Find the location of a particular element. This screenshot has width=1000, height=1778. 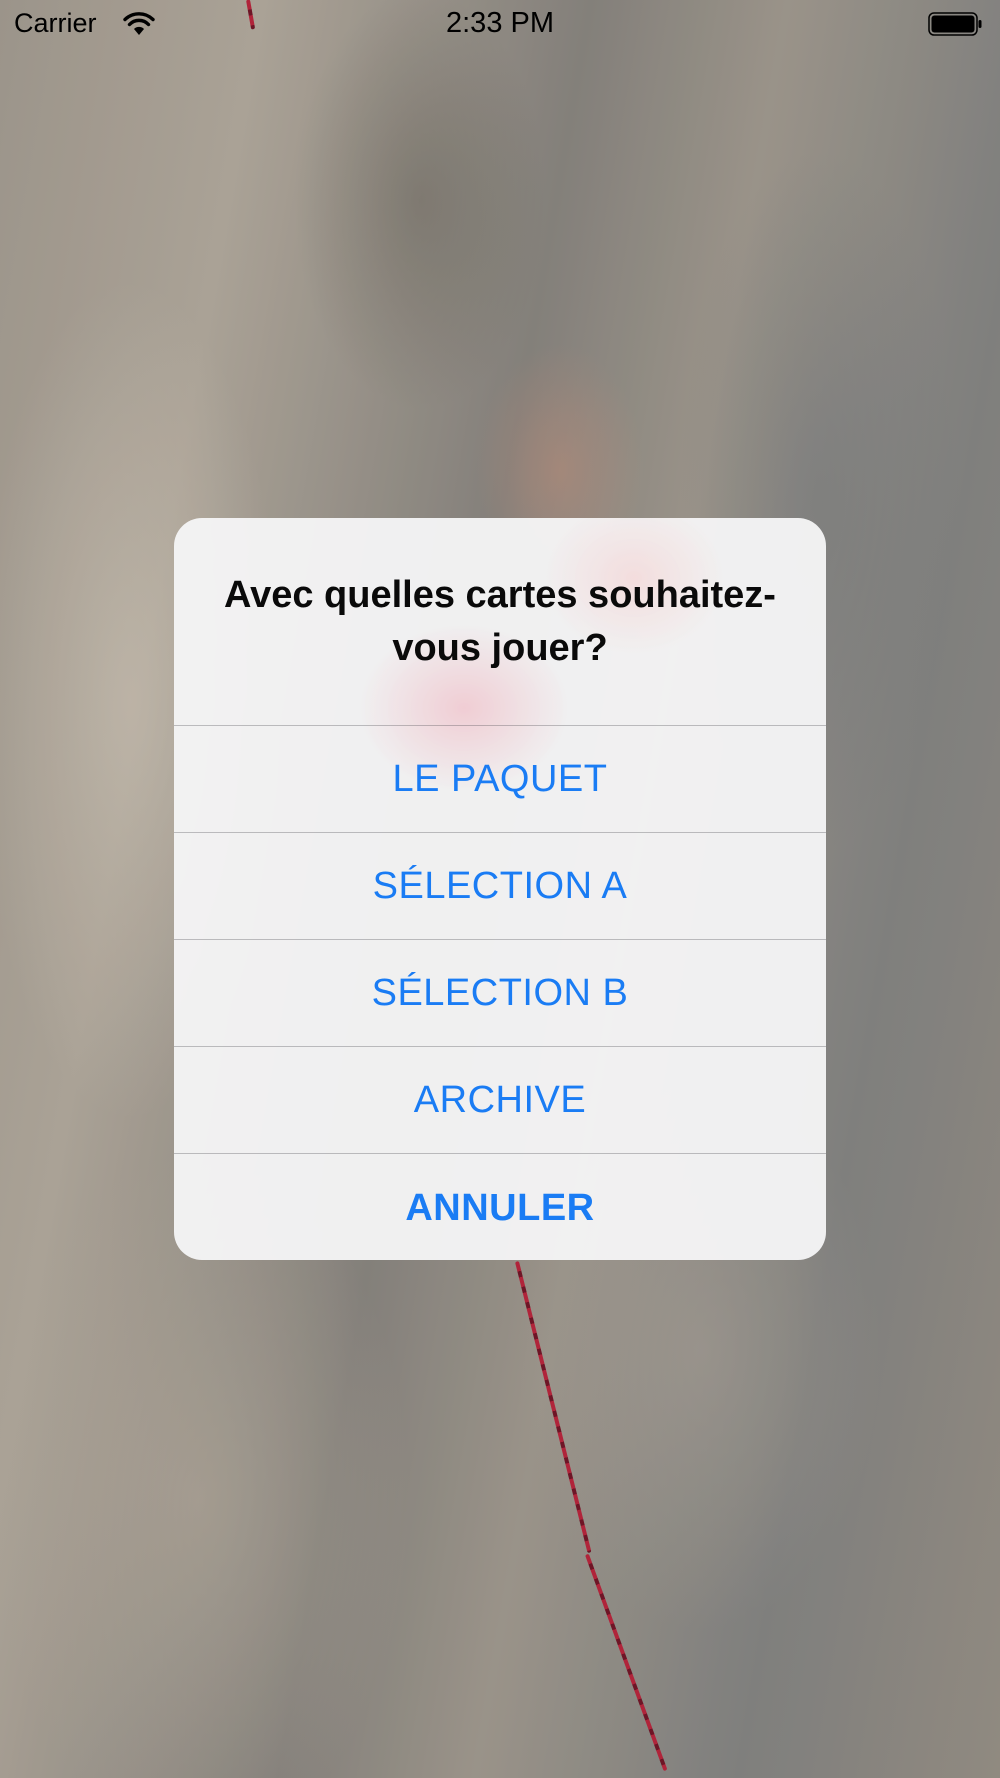

cancel-button: ANNULER is located at coordinates (500, 1206).